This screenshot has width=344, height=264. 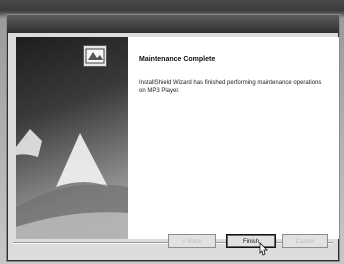 What do you see at coordinates (192, 241) in the screenshot?
I see `back-button: < Back` at bounding box center [192, 241].